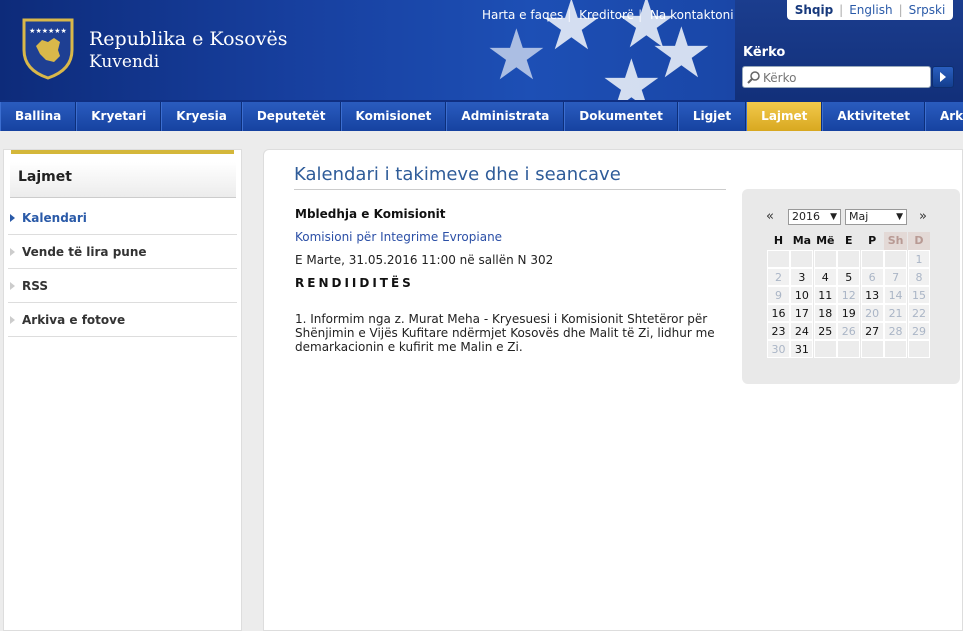  What do you see at coordinates (370, 214) in the screenshot?
I see `meeting-type: Mbledhja e Komisionit` at bounding box center [370, 214].